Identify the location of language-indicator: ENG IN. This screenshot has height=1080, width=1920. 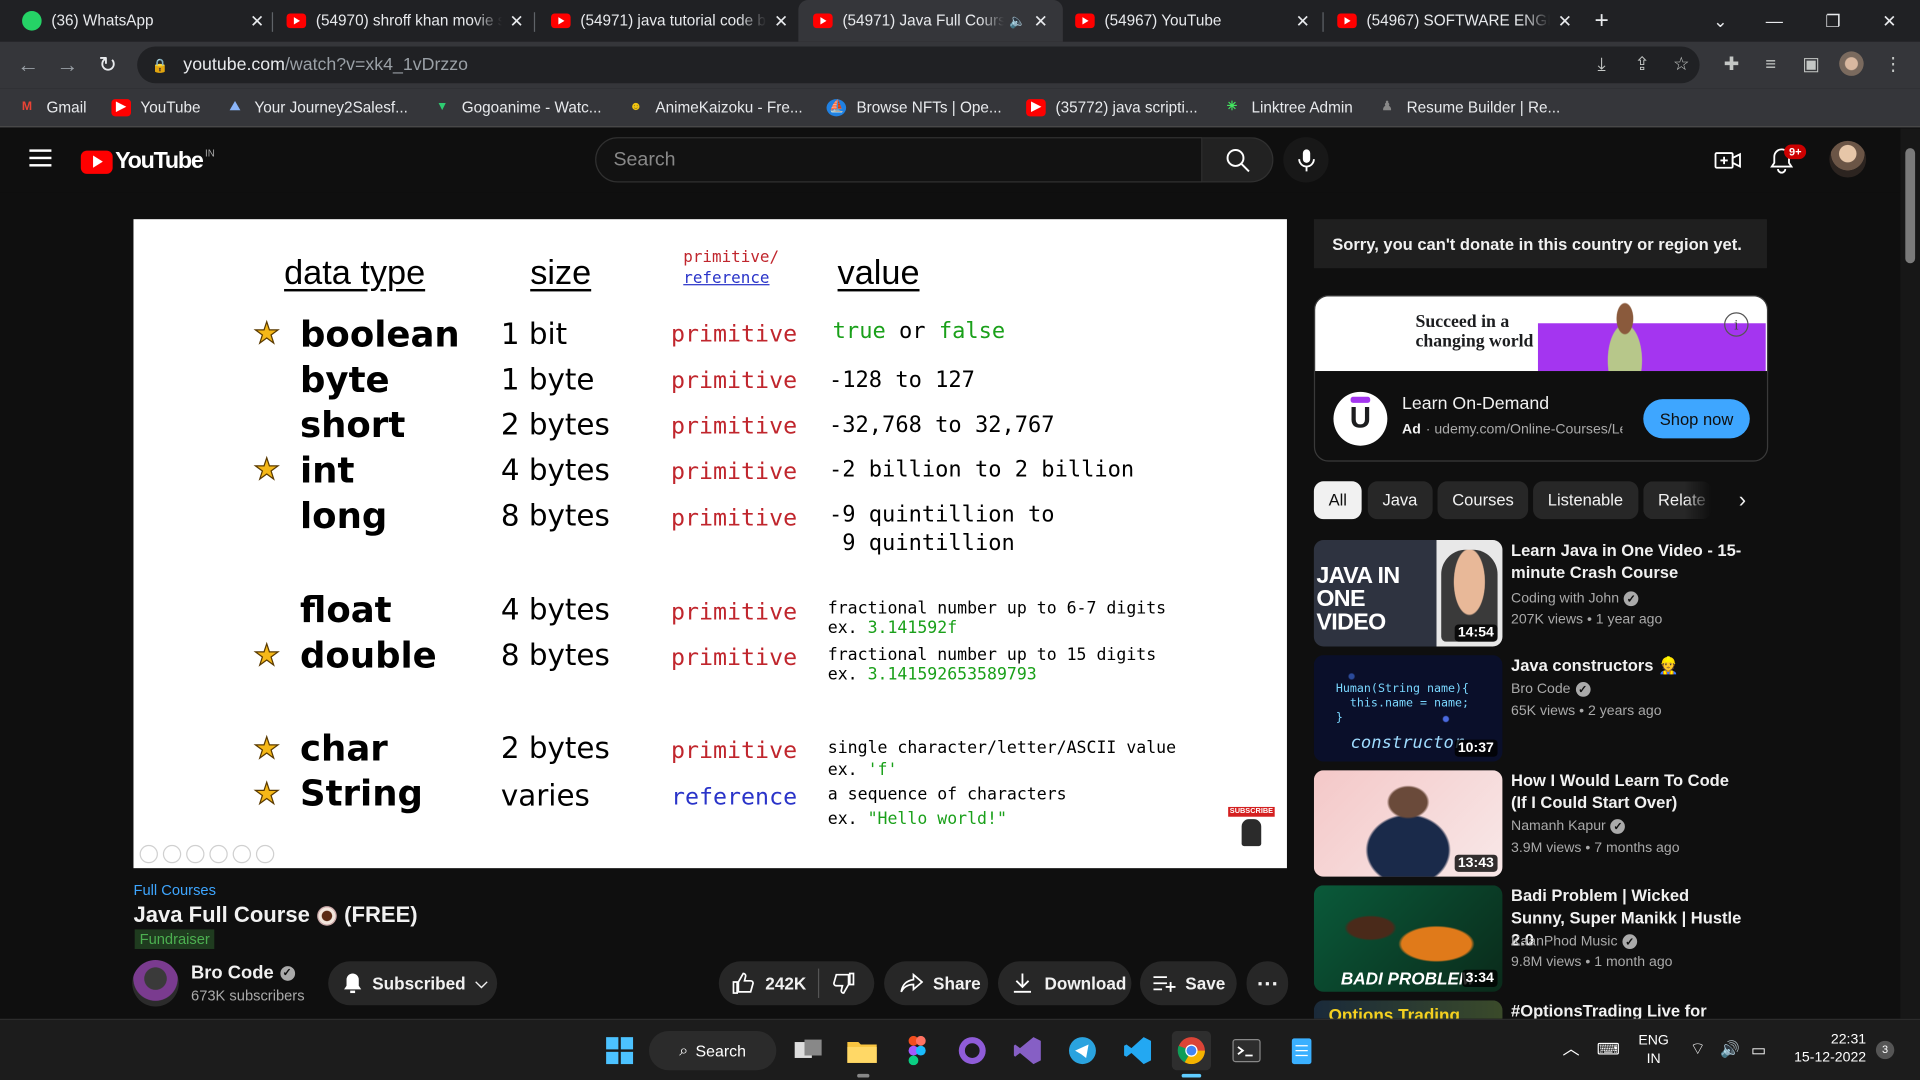
(1653, 1050).